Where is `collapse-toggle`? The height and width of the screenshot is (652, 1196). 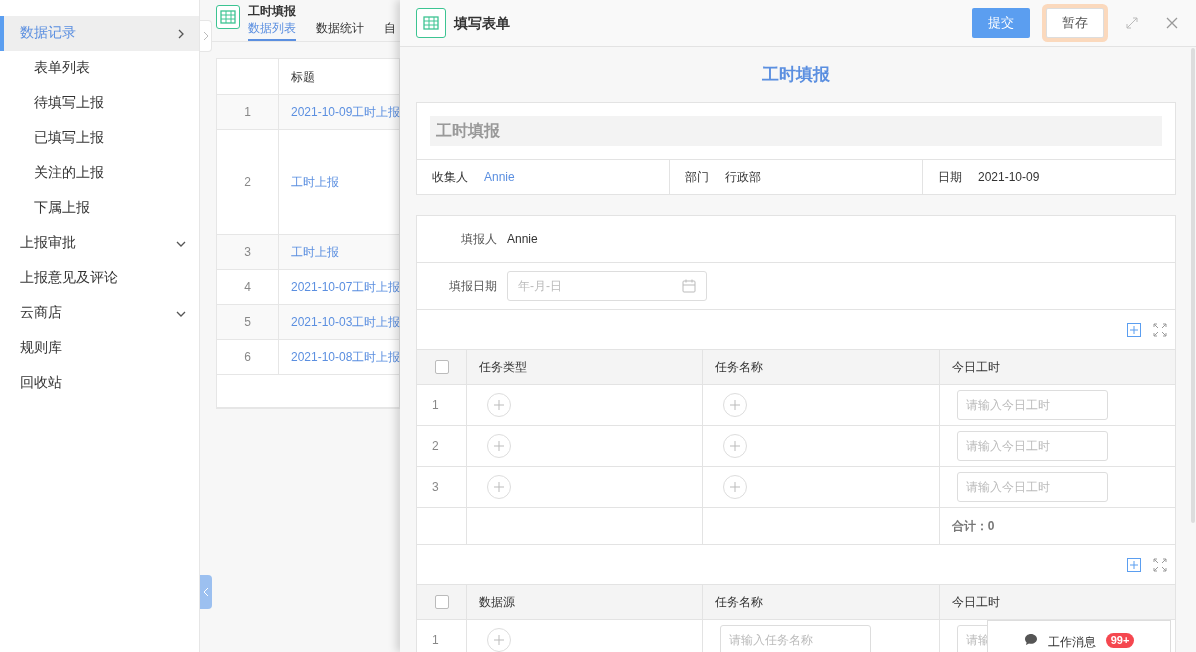 collapse-toggle is located at coordinates (206, 36).